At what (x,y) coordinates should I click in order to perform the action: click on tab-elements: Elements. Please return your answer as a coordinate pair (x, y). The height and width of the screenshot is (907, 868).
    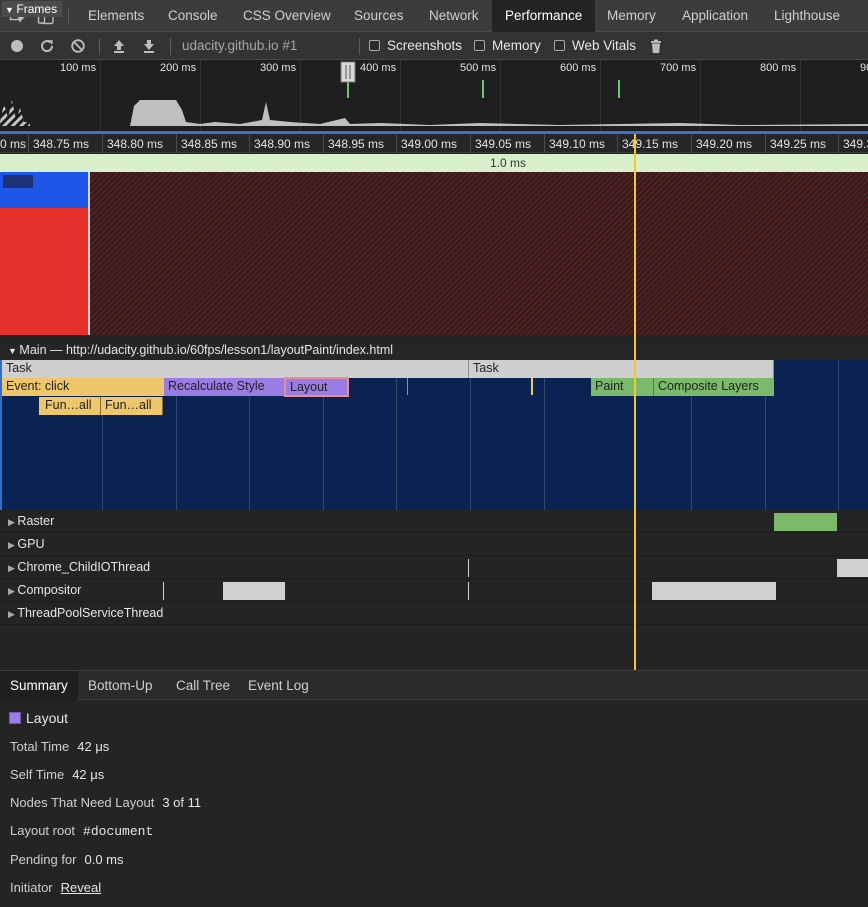
    Looking at the image, I should click on (116, 16).